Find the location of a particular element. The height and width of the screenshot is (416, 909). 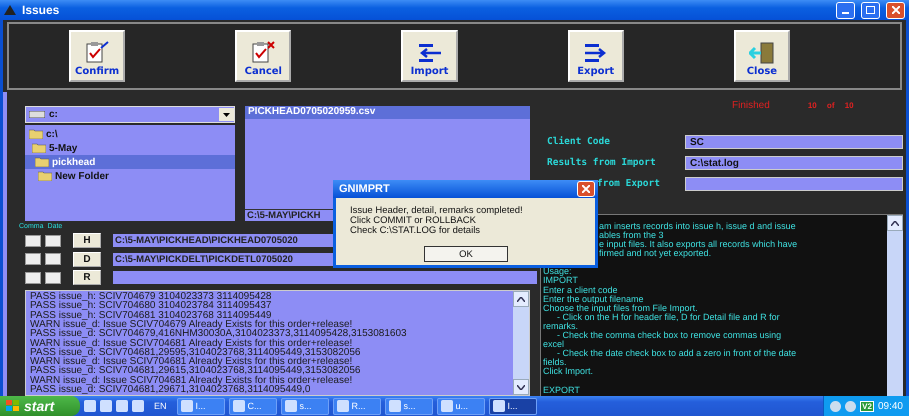

file-type-button: R is located at coordinates (87, 278).